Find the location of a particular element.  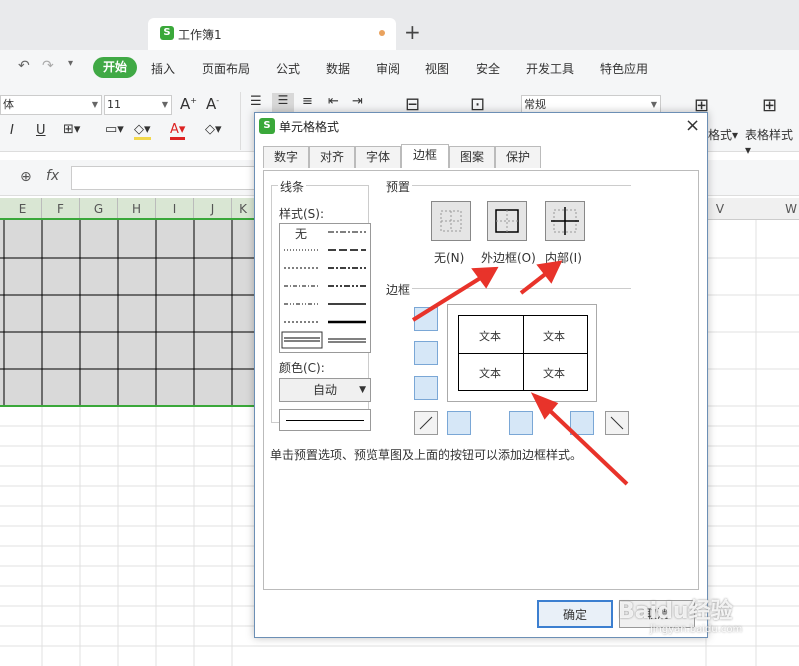

annotation-arrows is located at coordinates (520, 373).